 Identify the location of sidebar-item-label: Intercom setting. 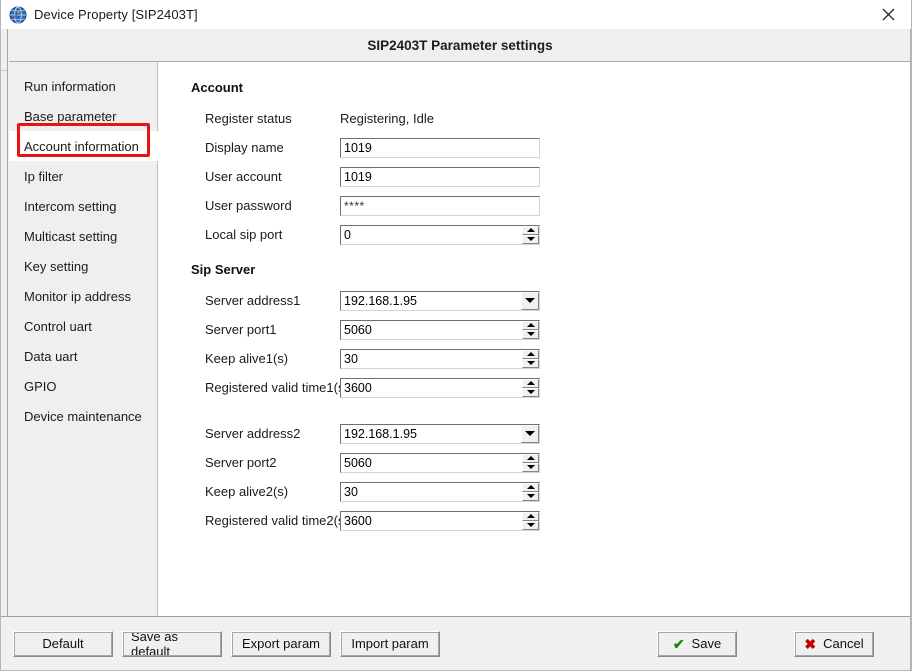
(70, 206).